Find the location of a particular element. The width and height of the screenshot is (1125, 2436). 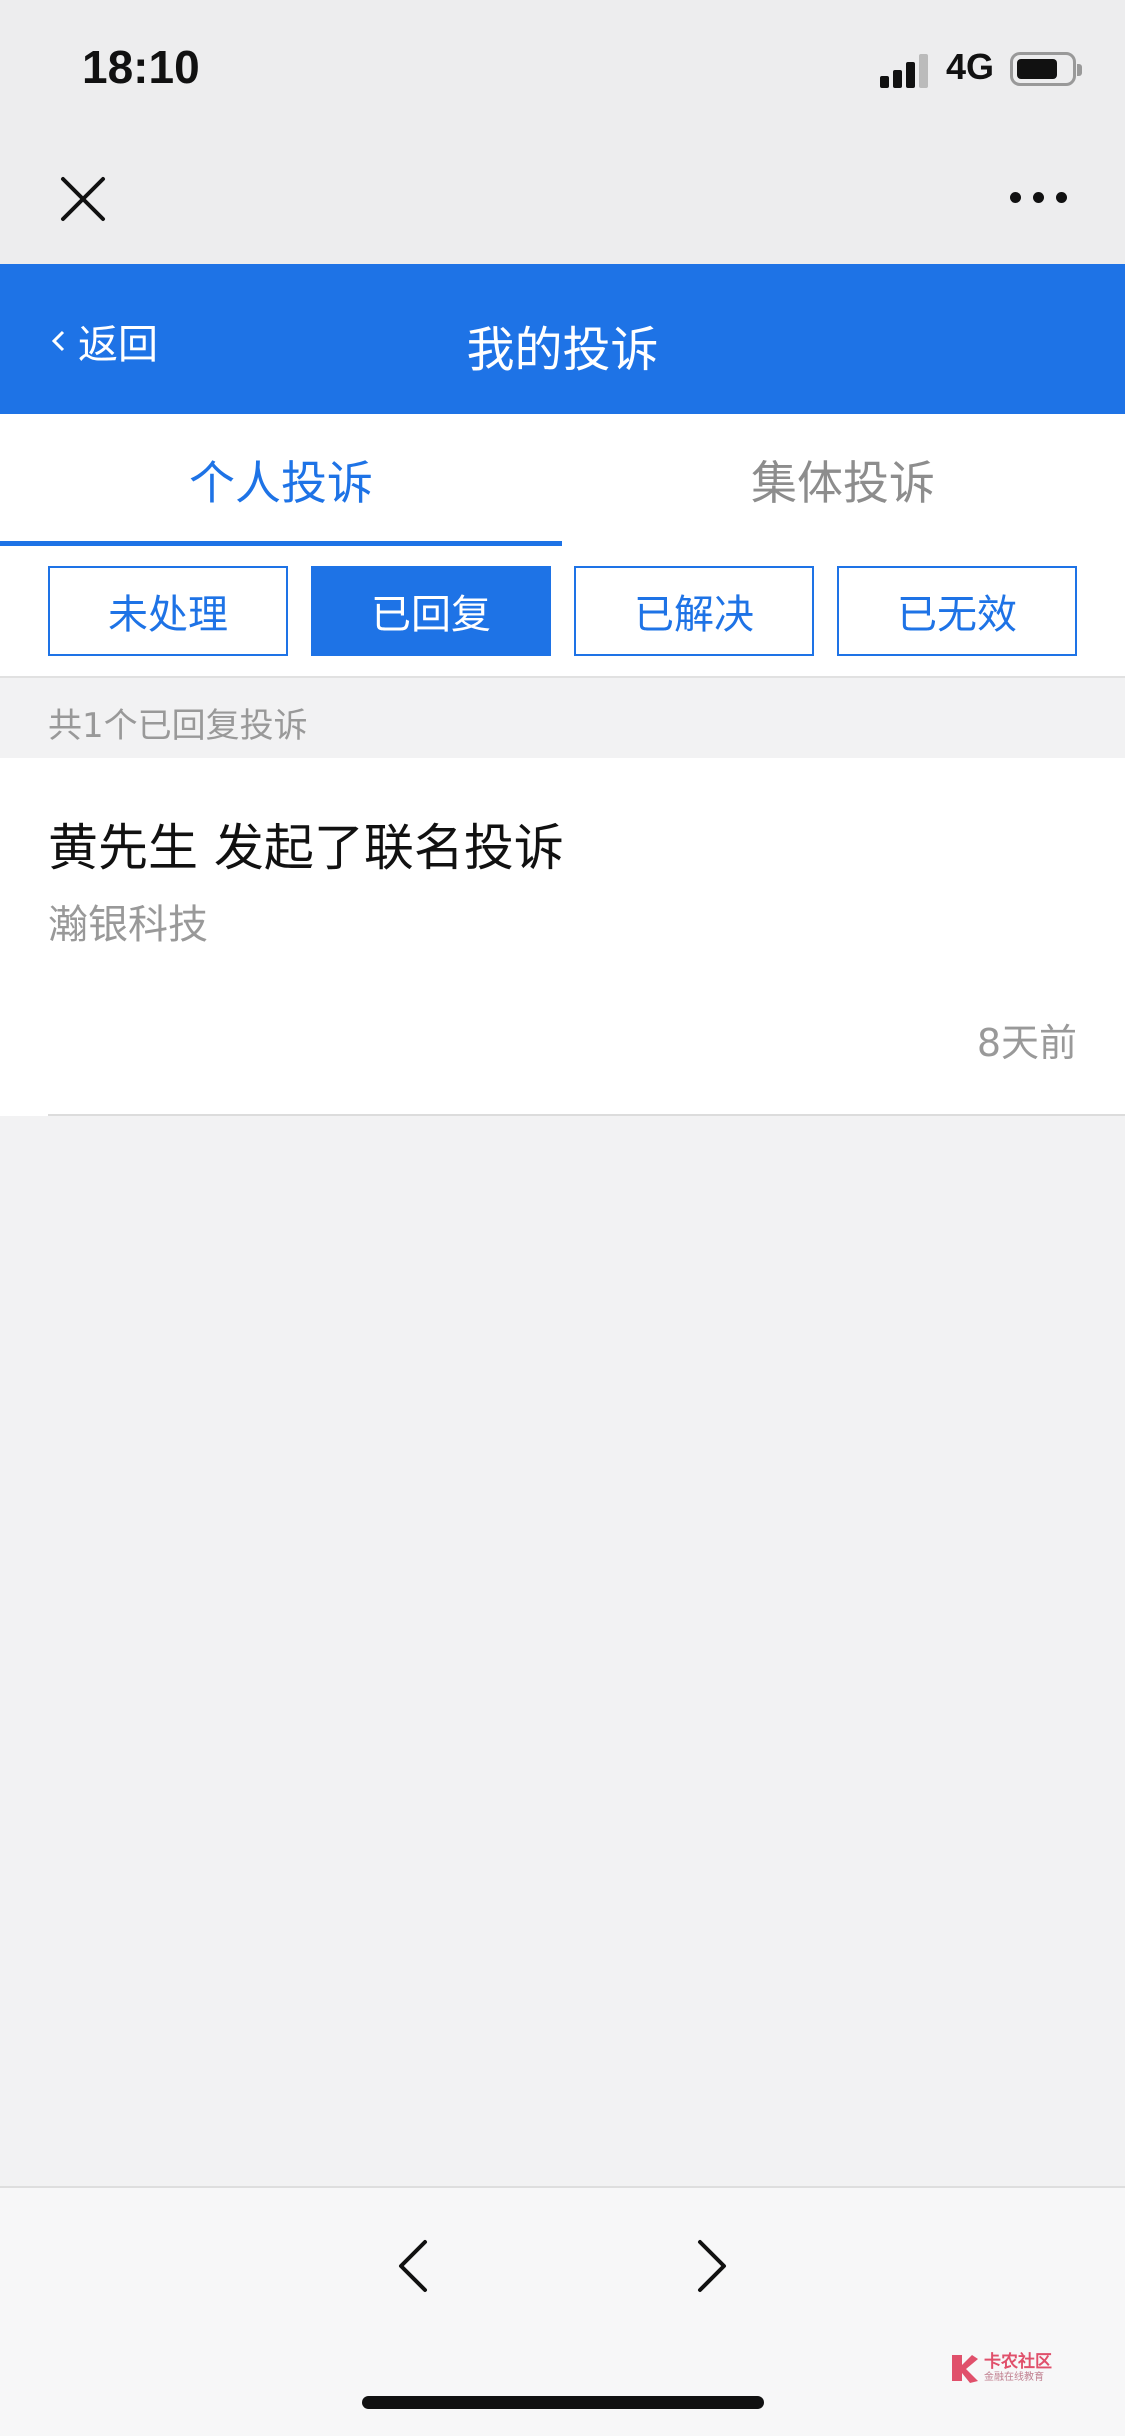

chevron-right-icon is located at coordinates (712, 2266).